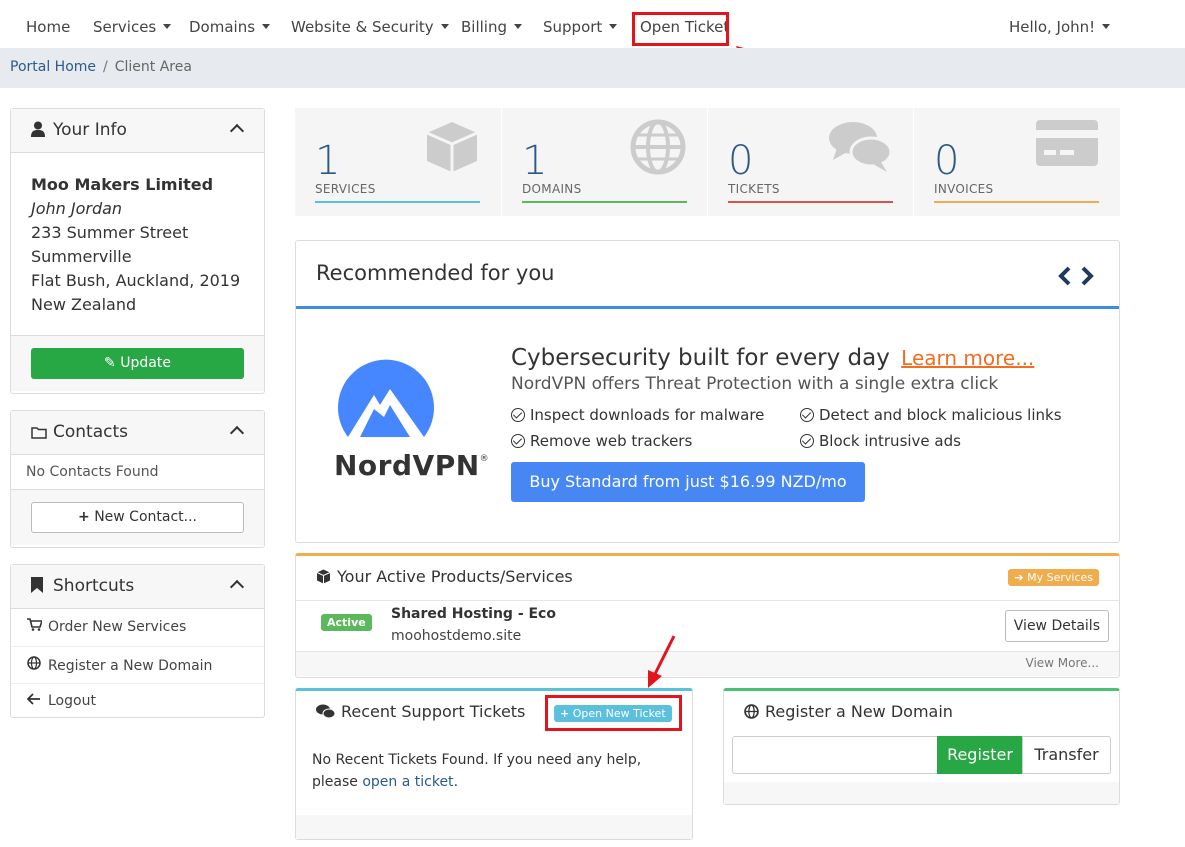 This screenshot has height=847, width=1185. What do you see at coordinates (688, 482) in the screenshot?
I see `buy-standard-button: Buy Standard from just $16.99 NZD/mo` at bounding box center [688, 482].